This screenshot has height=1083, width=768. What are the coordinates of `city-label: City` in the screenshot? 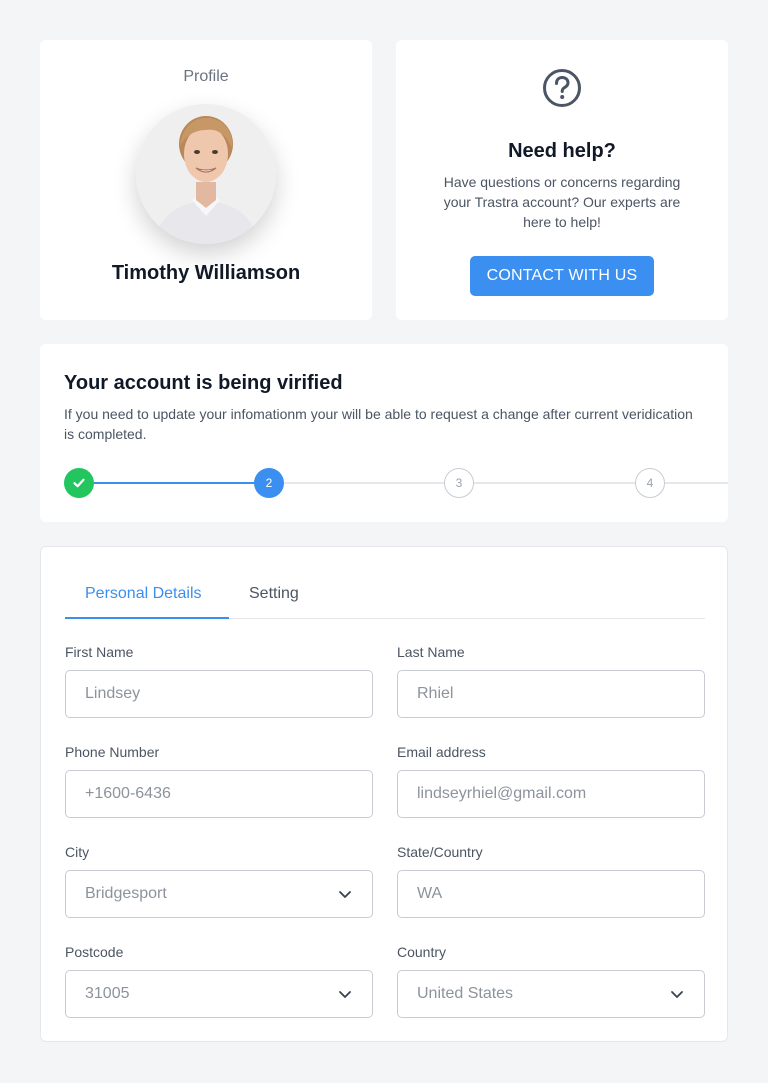 It's located at (77, 852).